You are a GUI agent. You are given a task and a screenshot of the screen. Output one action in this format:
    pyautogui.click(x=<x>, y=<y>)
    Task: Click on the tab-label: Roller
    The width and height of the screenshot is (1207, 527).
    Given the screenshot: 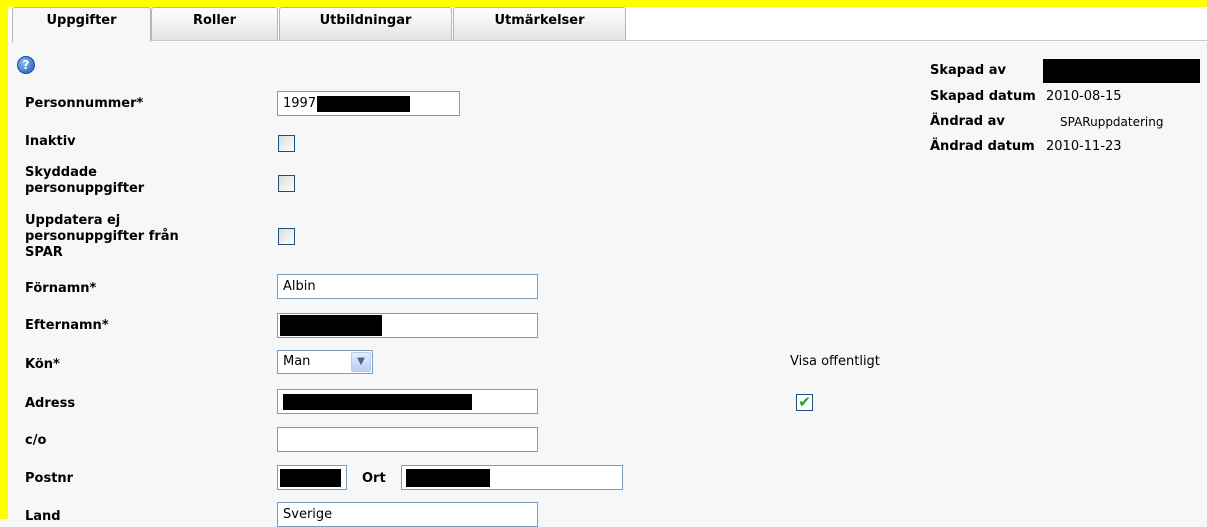 What is the action you would take?
    pyautogui.click(x=214, y=20)
    